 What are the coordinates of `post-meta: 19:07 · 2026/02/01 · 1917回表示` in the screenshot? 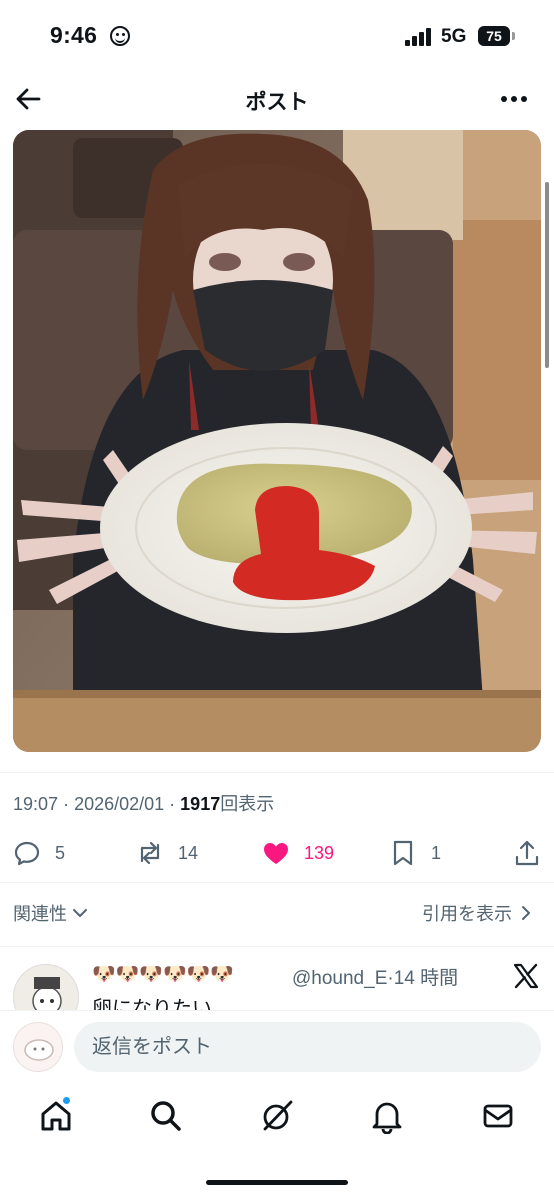 It's located at (143, 803).